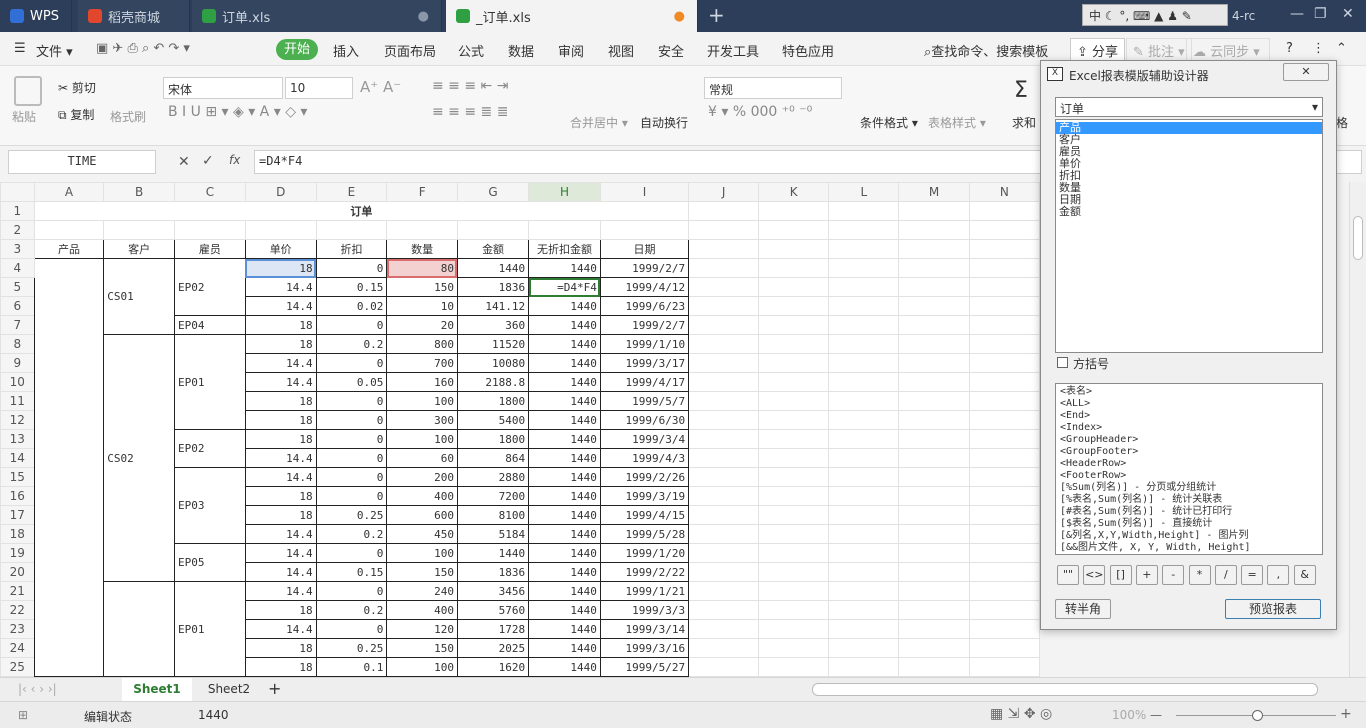 The image size is (1366, 728). I want to click on customer-cell: CS02, so click(139, 458).